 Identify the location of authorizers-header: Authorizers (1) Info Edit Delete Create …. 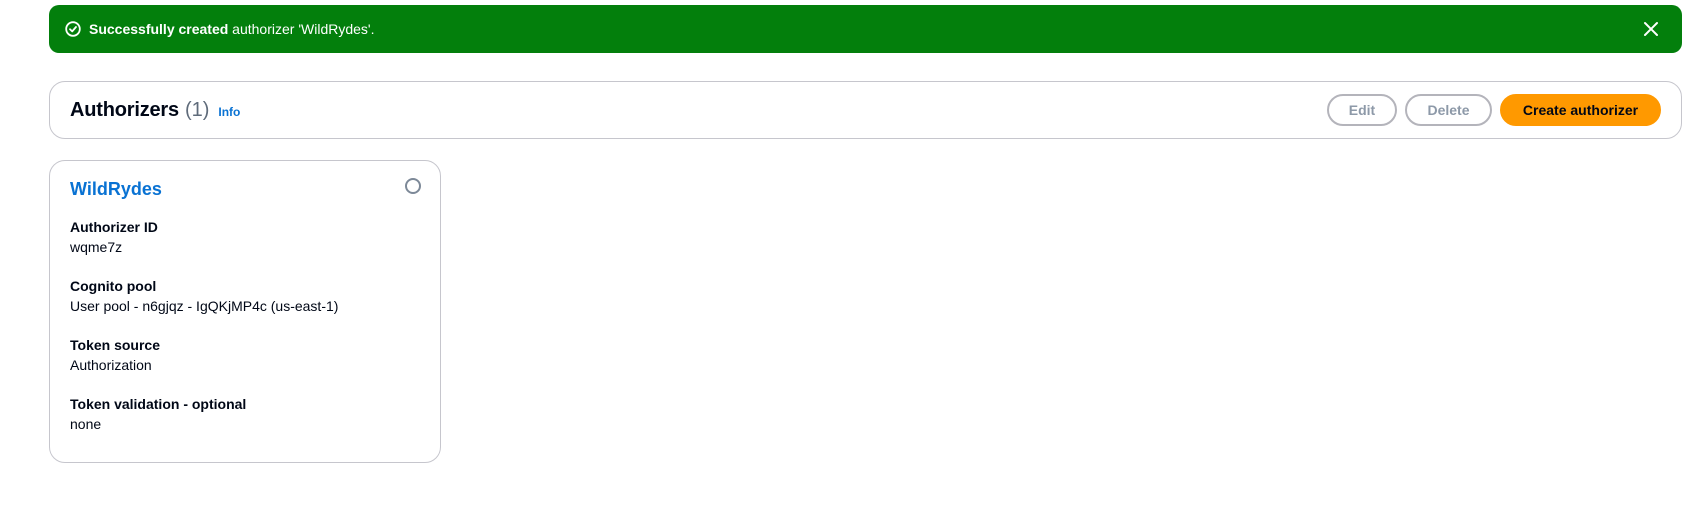
(865, 110).